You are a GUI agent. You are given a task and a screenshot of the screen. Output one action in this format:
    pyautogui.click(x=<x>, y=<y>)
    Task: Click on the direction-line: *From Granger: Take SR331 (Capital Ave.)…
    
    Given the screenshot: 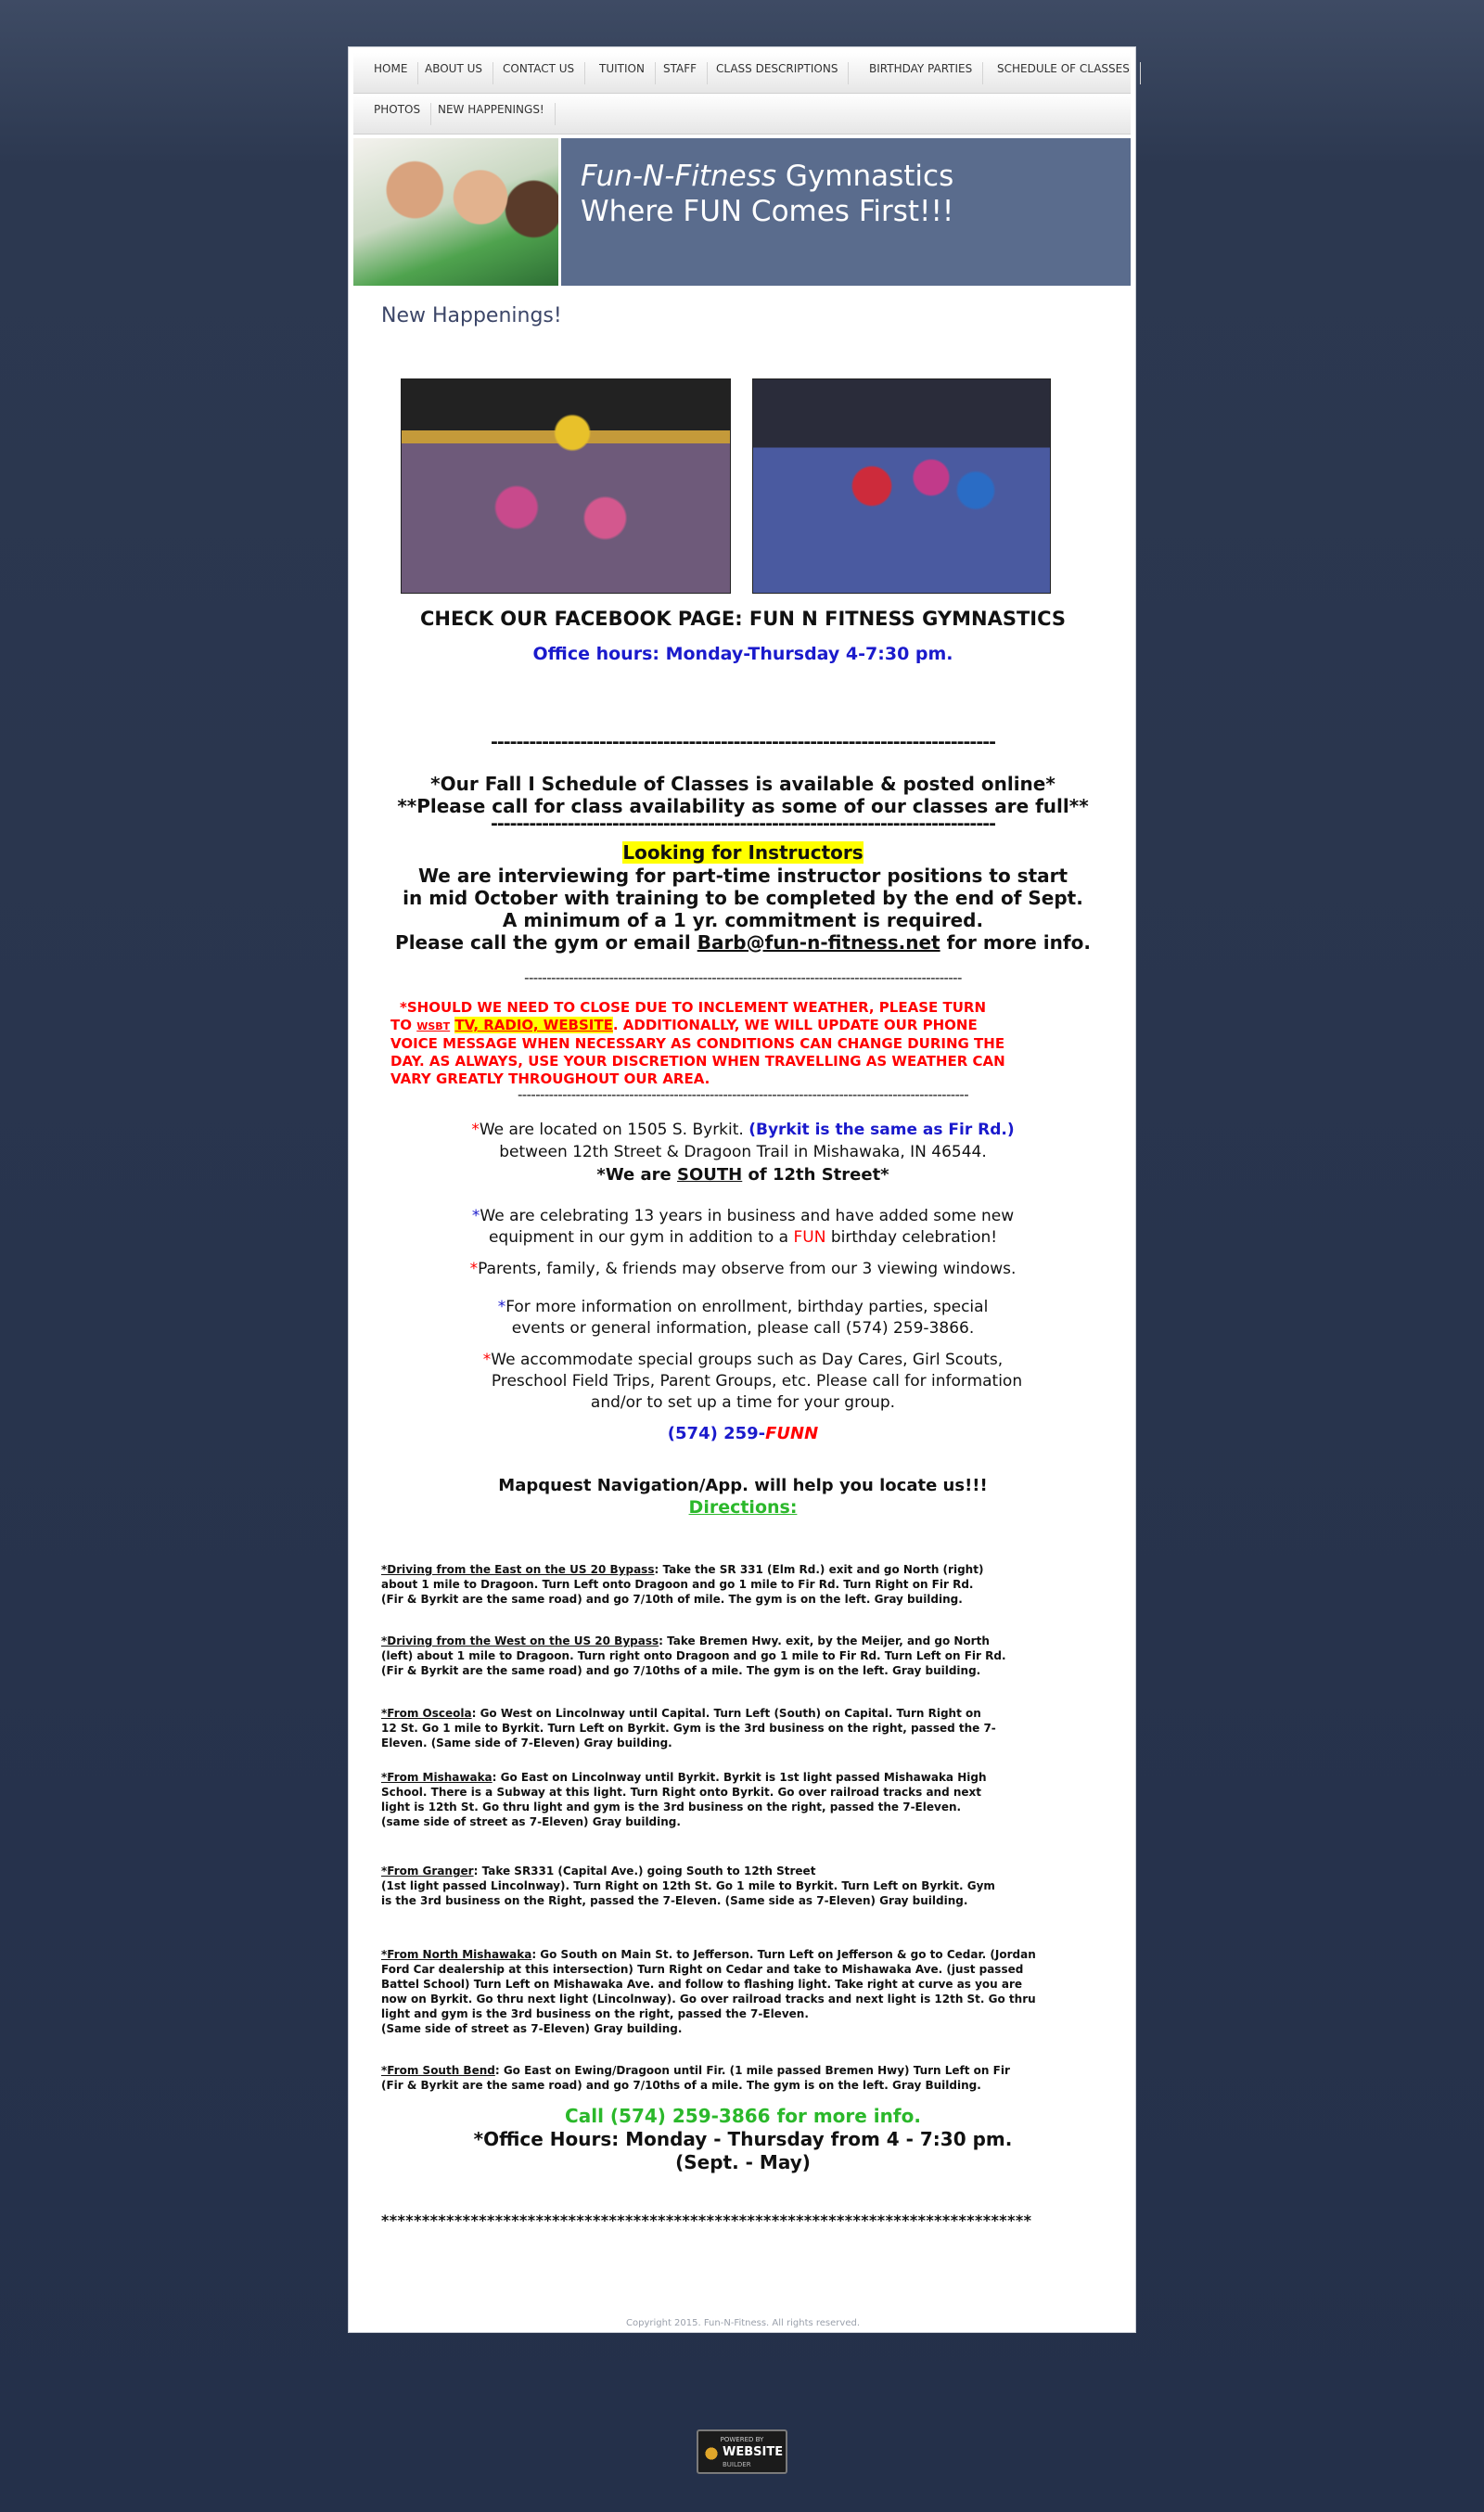 What is the action you would take?
    pyautogui.click(x=743, y=1871)
    